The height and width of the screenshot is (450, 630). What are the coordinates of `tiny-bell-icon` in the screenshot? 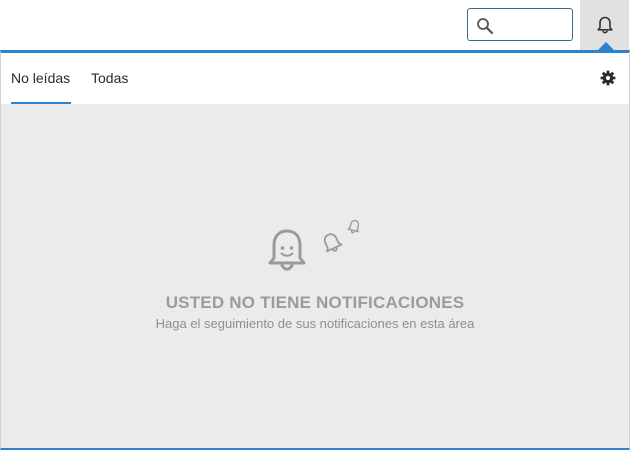 It's located at (353, 226).